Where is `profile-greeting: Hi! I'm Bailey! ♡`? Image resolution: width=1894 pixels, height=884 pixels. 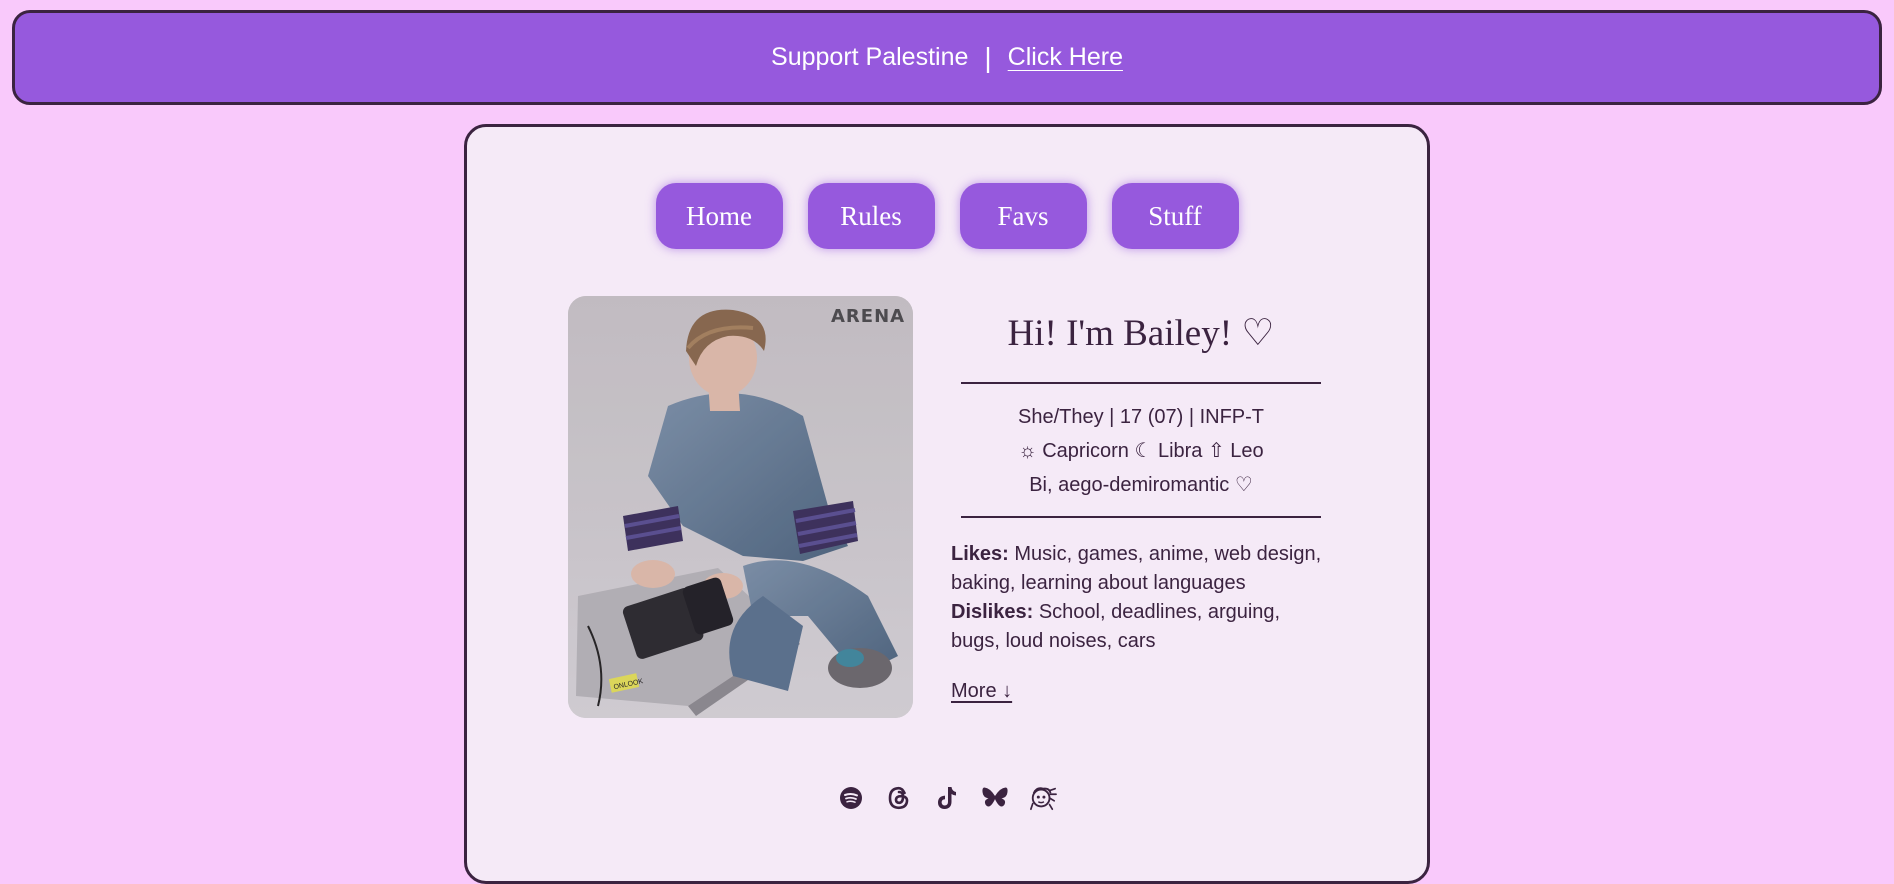
profile-greeting: Hi! I'm Bailey! ♡ is located at coordinates (1141, 333).